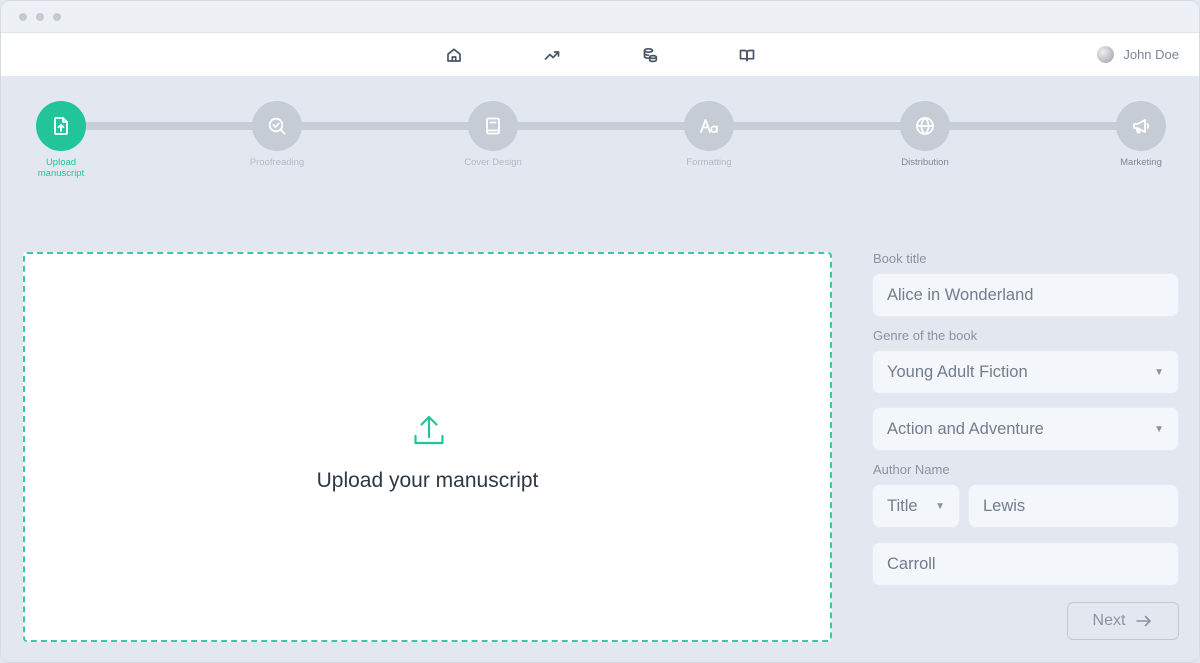 The width and height of the screenshot is (1200, 663). I want to click on database-icon, so click(650, 55).